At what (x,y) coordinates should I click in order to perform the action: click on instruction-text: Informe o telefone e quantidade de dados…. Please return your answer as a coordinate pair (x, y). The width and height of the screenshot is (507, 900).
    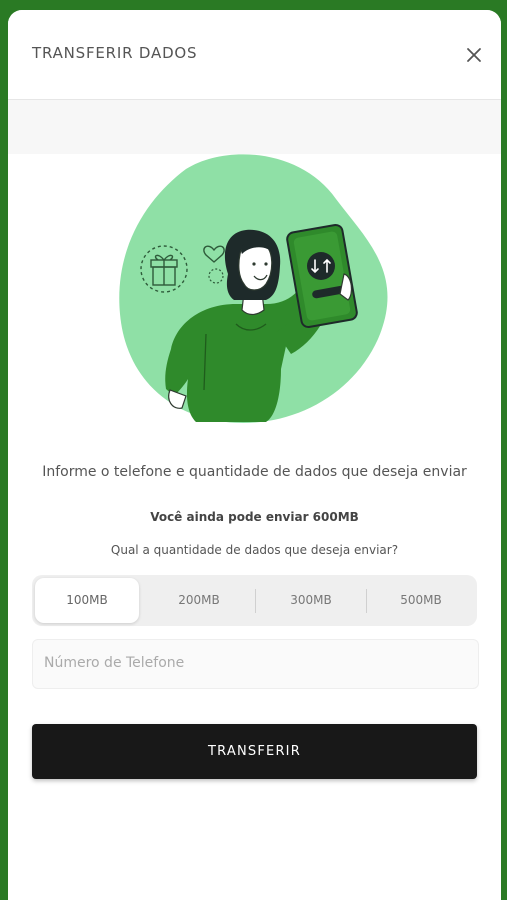
    Looking at the image, I should click on (254, 472).